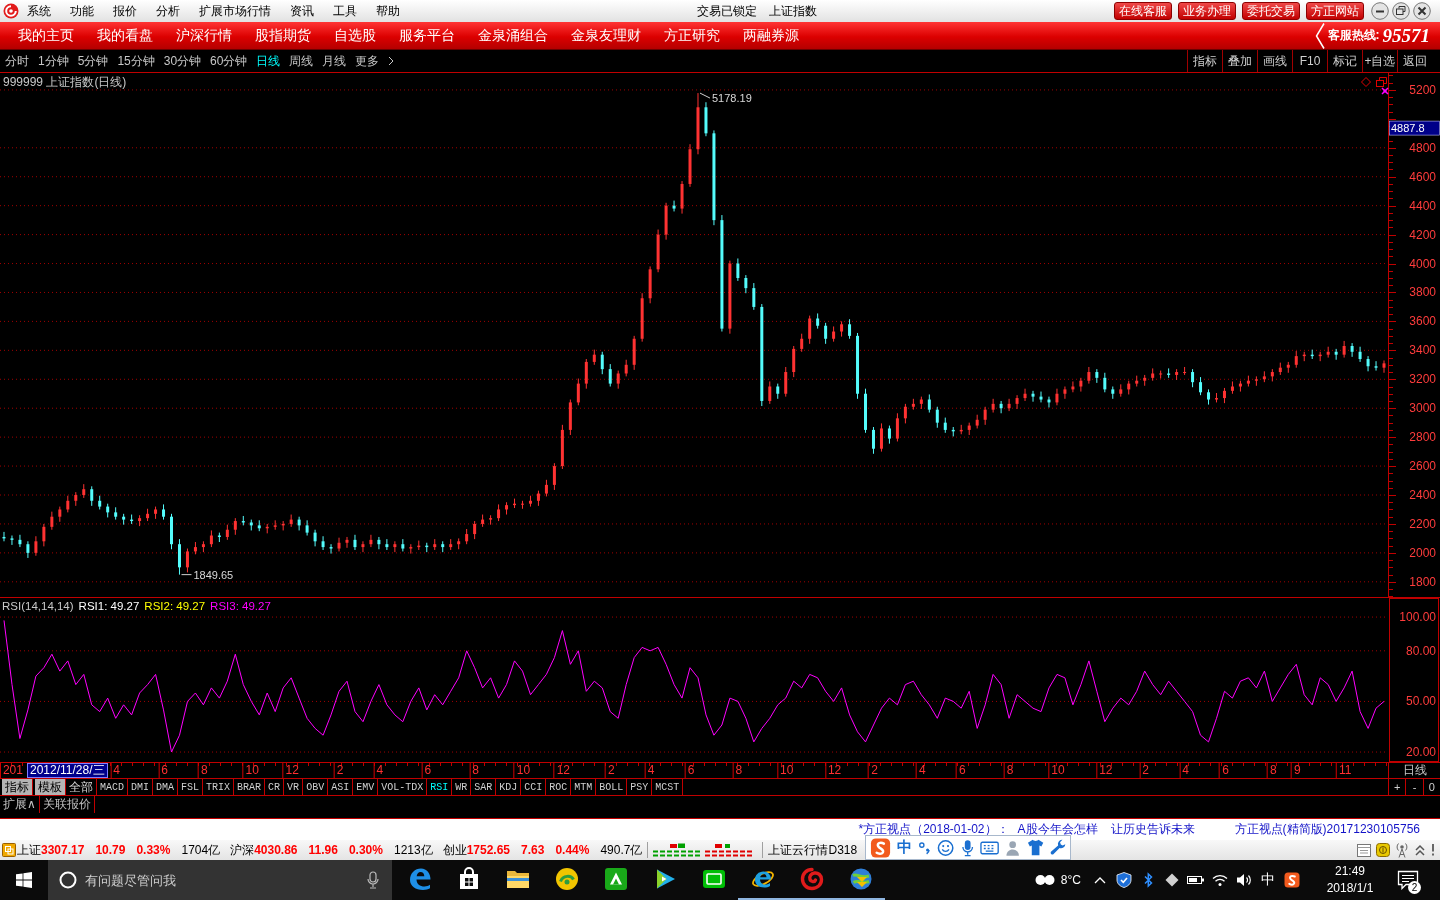  What do you see at coordinates (1401, 11) in the screenshot?
I see `restore-icon` at bounding box center [1401, 11].